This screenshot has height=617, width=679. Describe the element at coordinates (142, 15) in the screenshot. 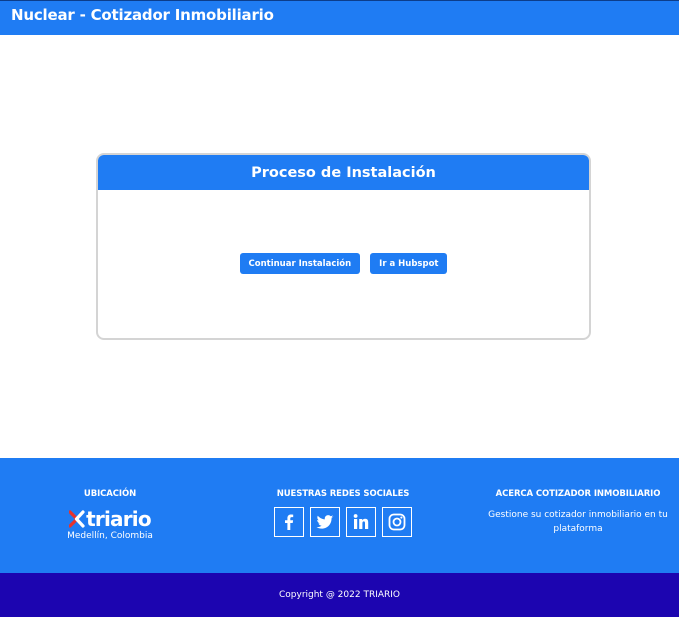

I see `app-title: Nuclear - Cotizador Inmobiliario` at that location.